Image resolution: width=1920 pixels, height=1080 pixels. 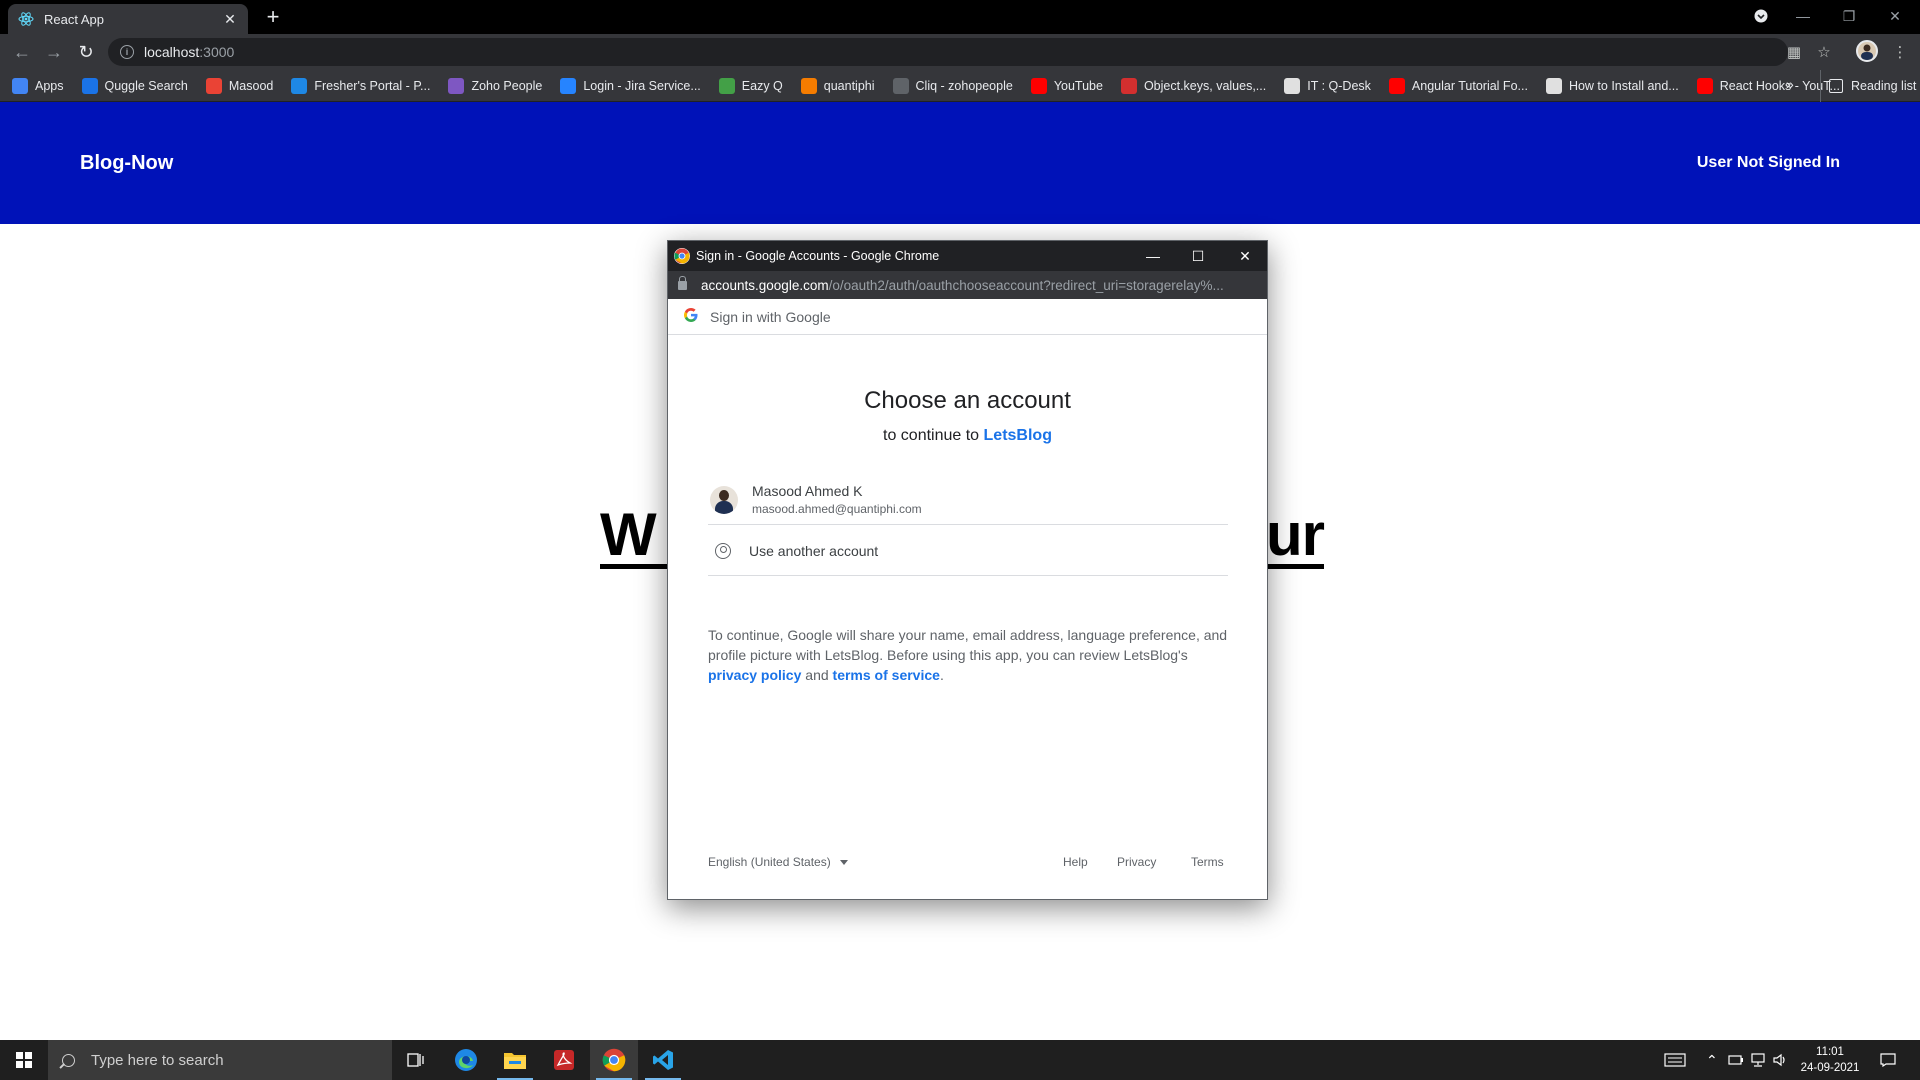 I want to click on browser-toolbar: ← → ↻ i localhost:3000 ▦ ☆ ⋮, so click(x=960, y=52).